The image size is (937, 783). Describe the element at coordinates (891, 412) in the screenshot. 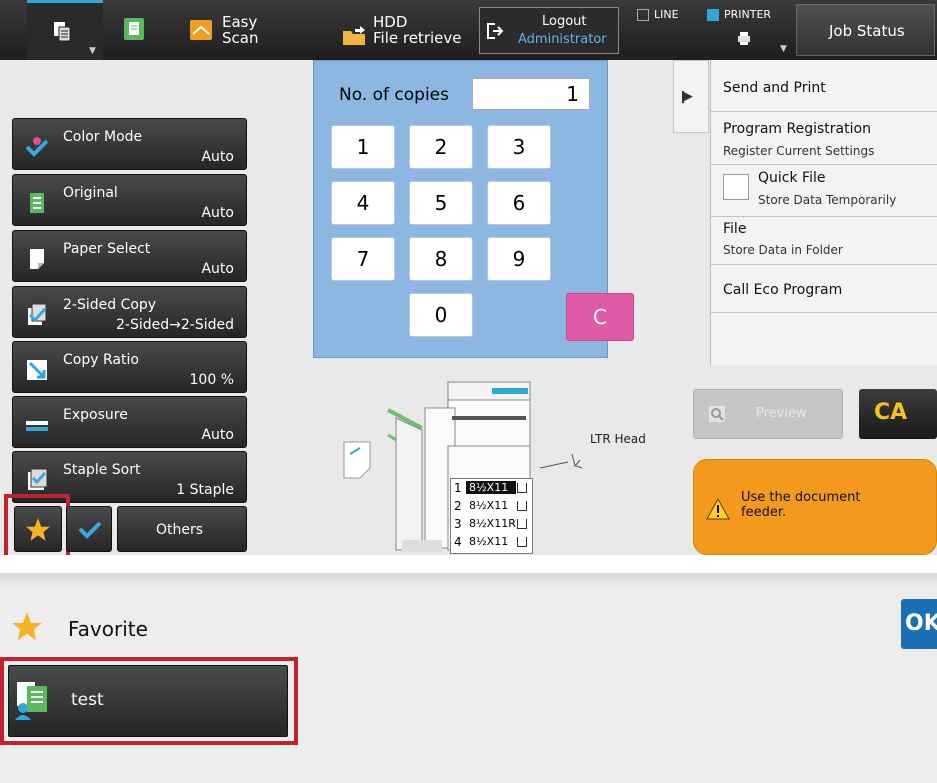

I see `clear-all-label: CA` at that location.